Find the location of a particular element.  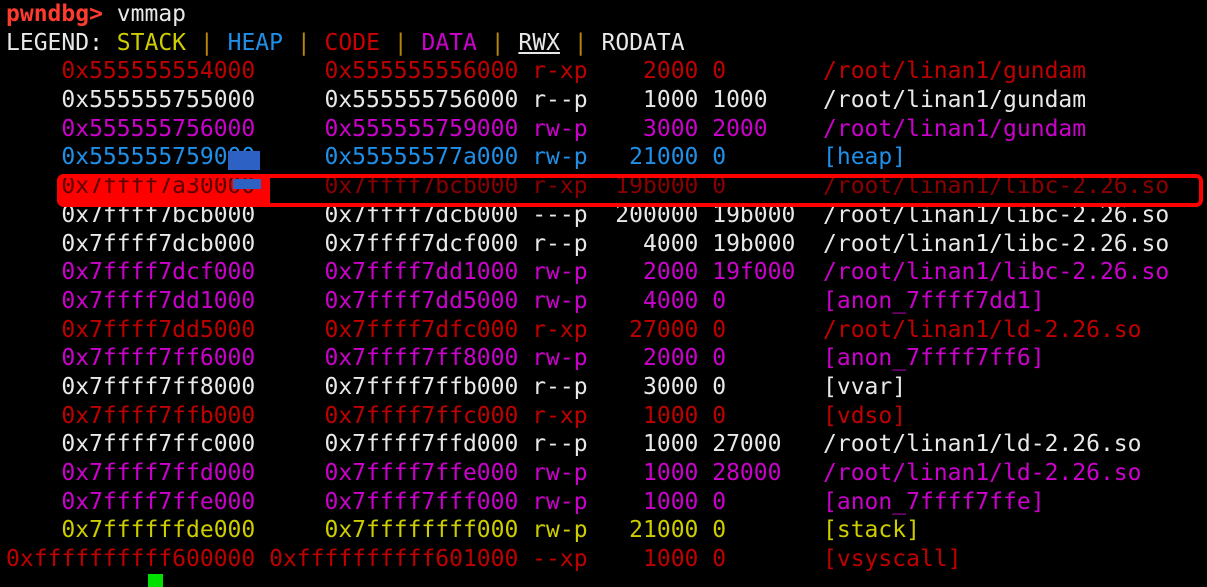

row-objfile: [anon_7ffff7ffe] is located at coordinates (927, 501).